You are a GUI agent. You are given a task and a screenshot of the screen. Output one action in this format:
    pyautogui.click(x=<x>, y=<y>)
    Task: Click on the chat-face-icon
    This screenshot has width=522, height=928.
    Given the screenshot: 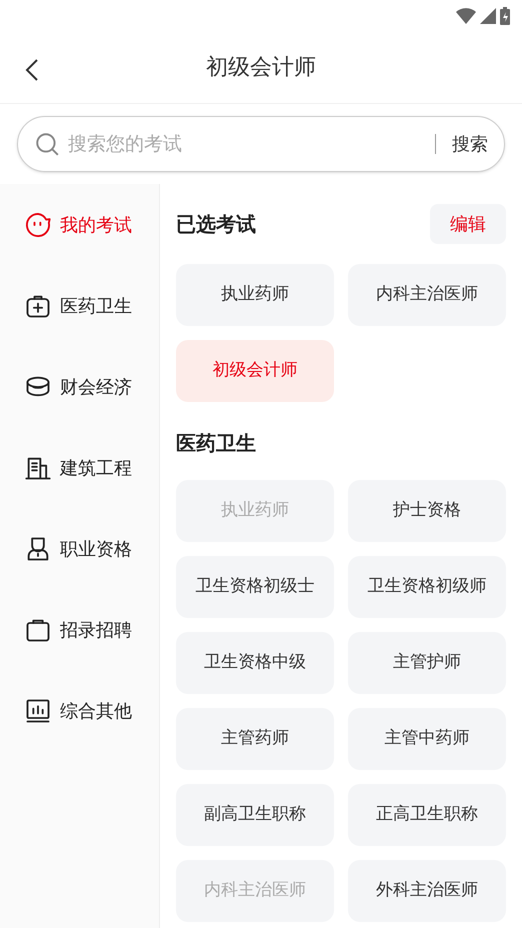 What is the action you would take?
    pyautogui.click(x=38, y=225)
    